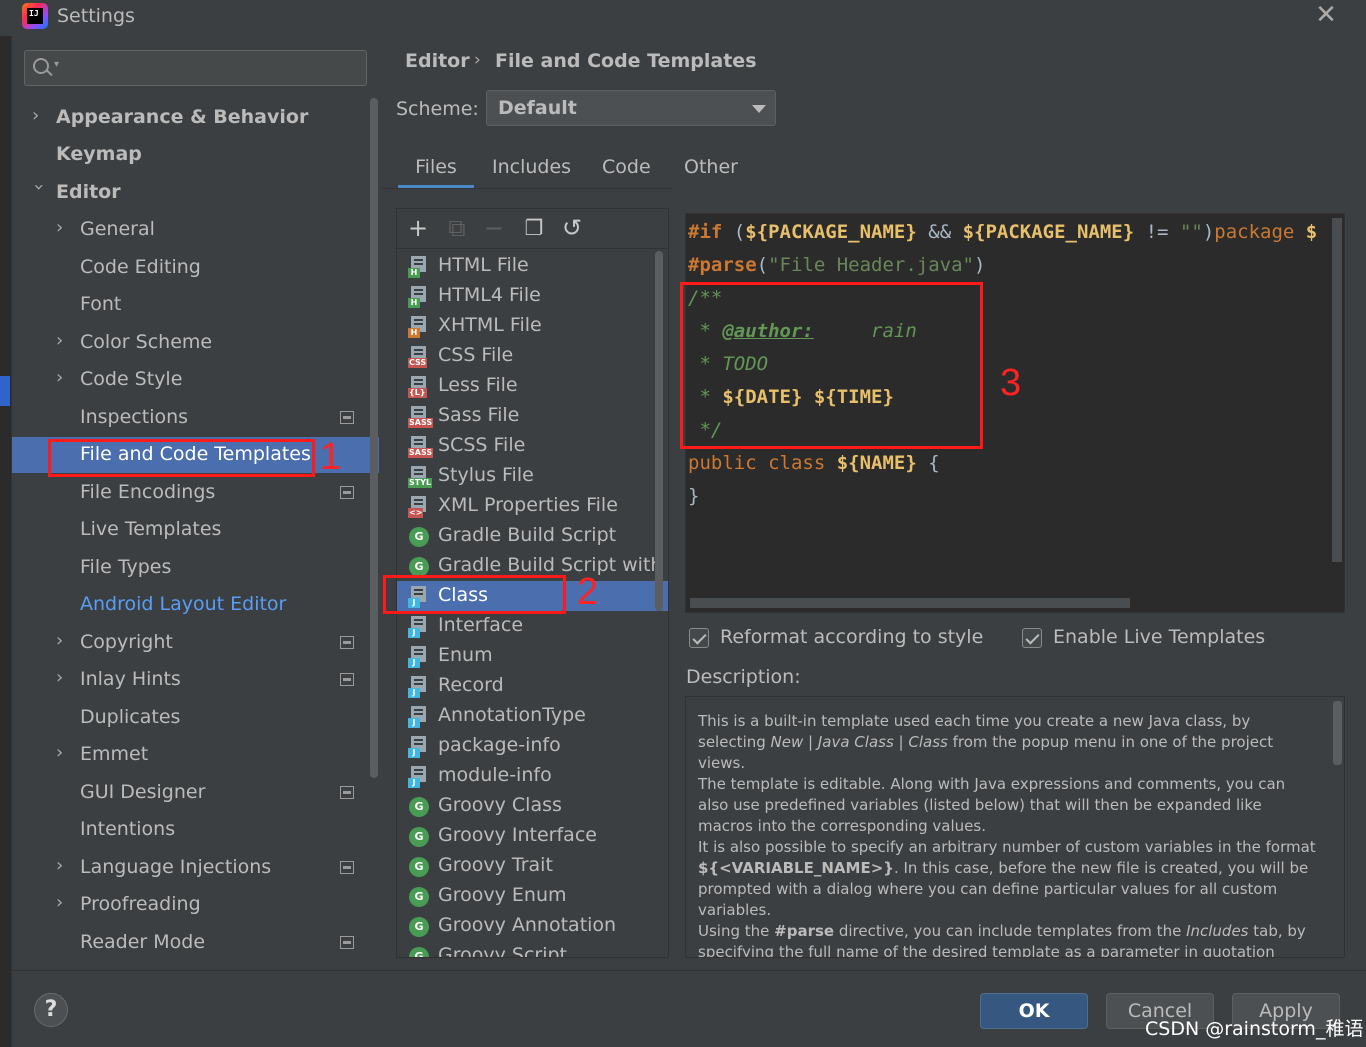 This screenshot has width=1366, height=1047. What do you see at coordinates (532, 416) in the screenshot?
I see `template-list-item: SASS Sass File` at bounding box center [532, 416].